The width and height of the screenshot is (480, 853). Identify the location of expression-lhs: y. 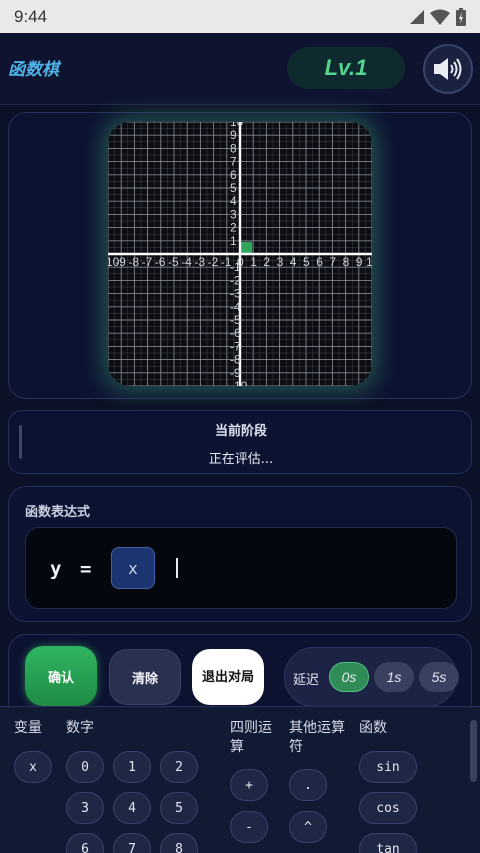
(56, 569).